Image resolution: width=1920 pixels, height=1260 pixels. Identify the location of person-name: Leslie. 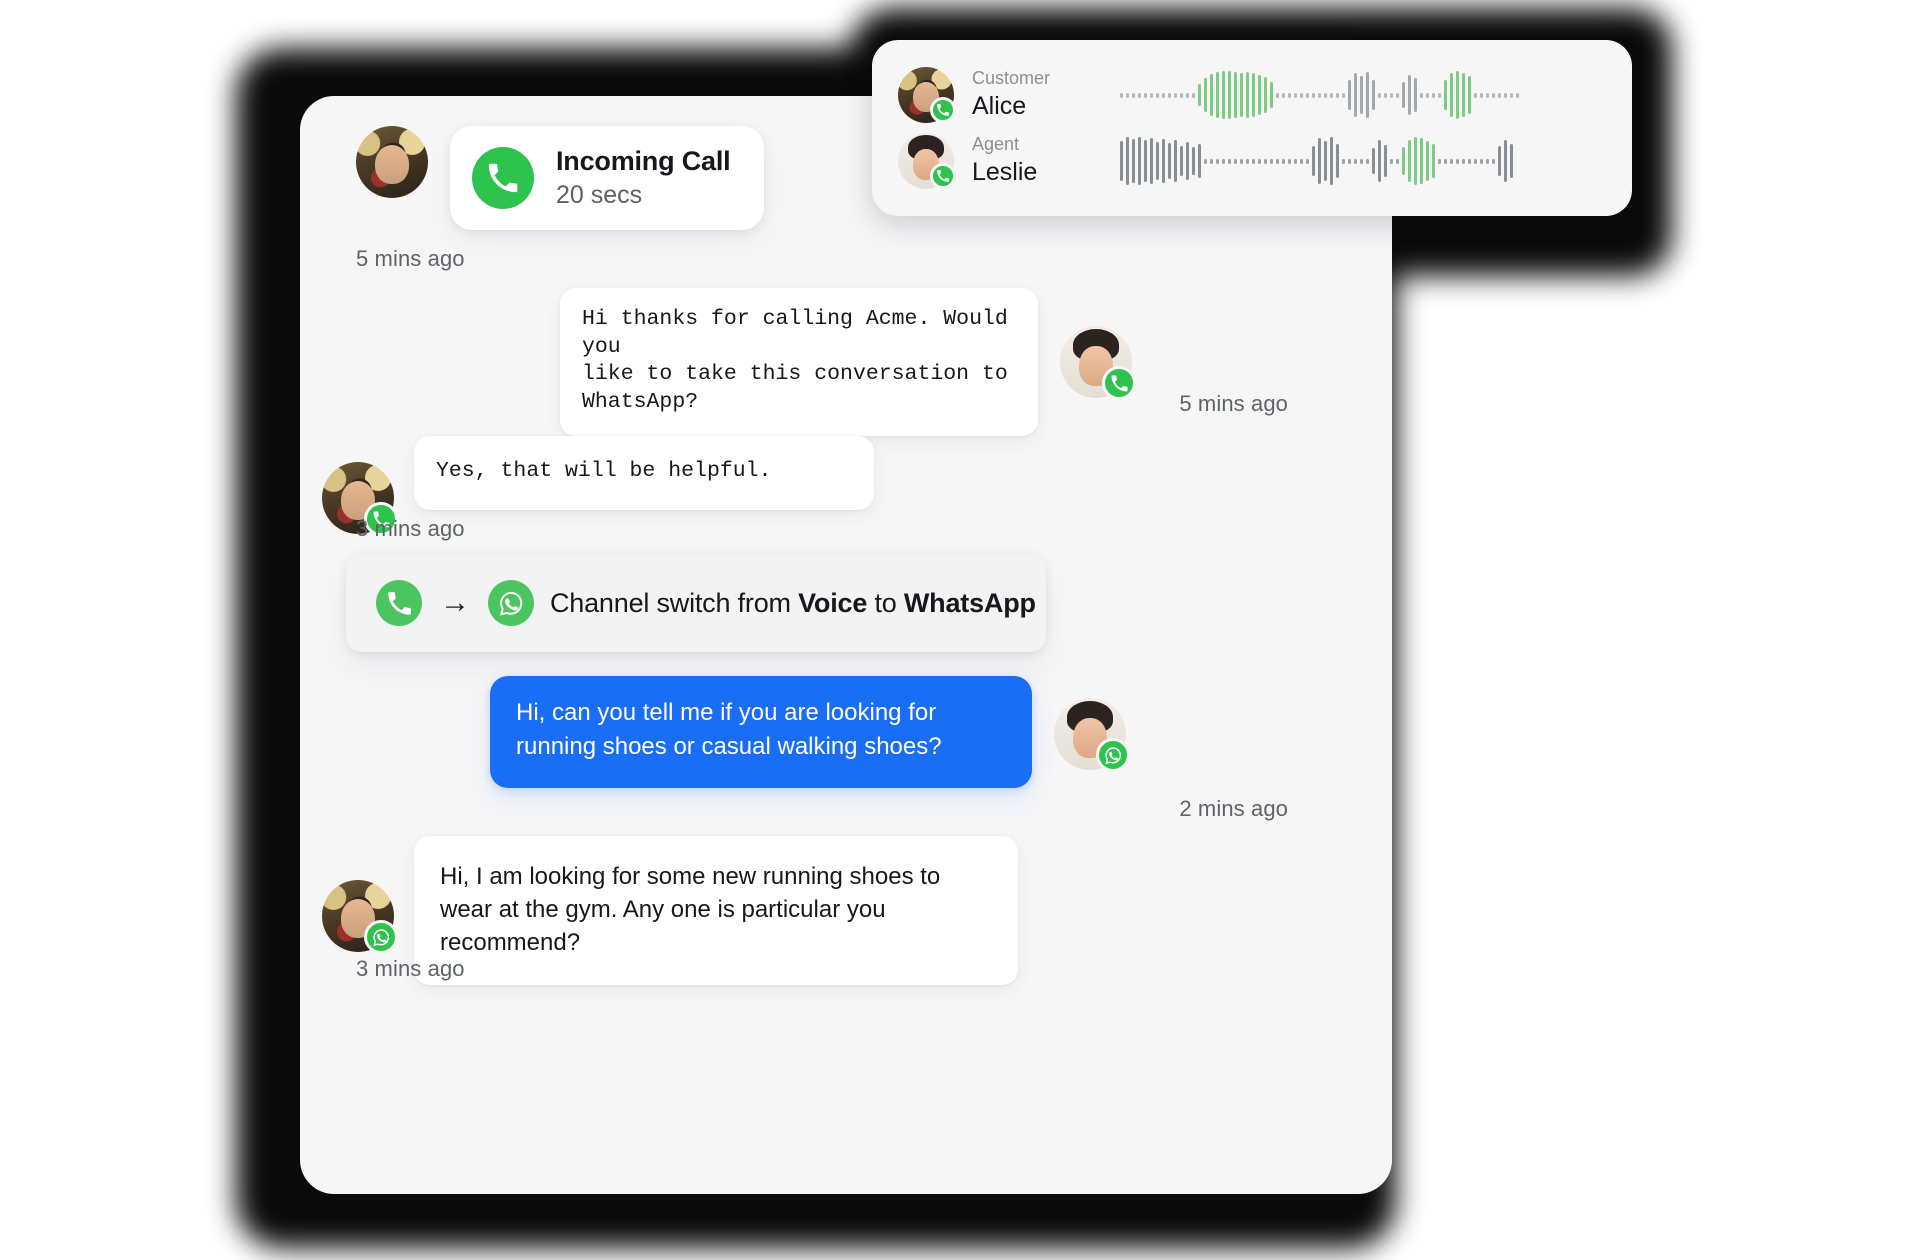
(1005, 171).